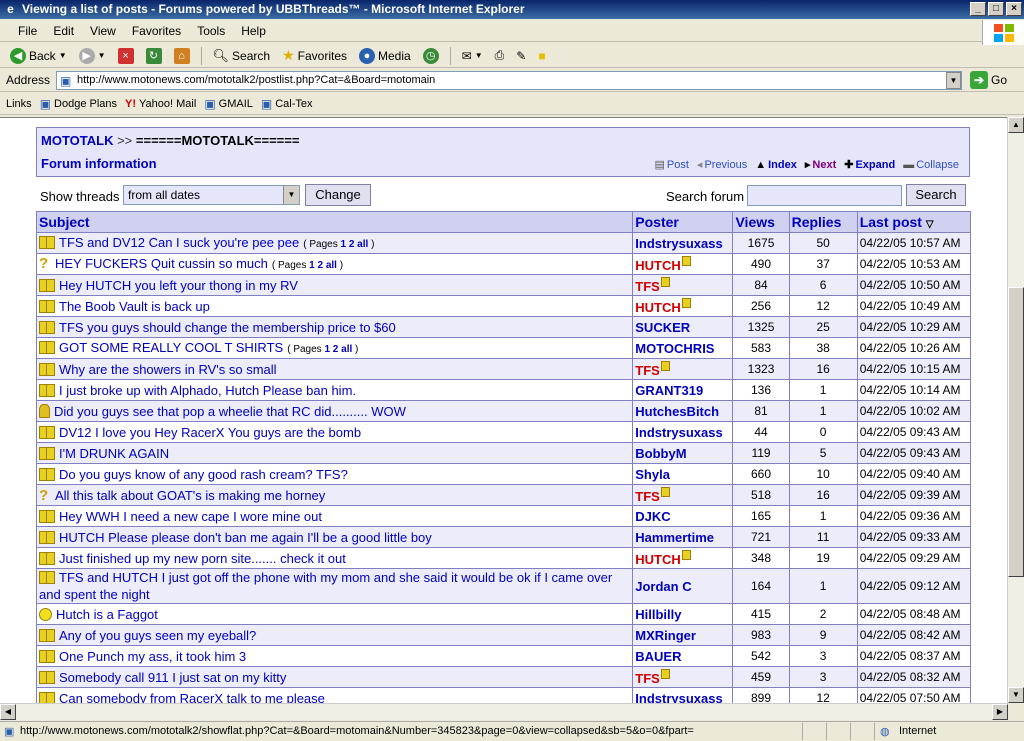  What do you see at coordinates (160, 104) in the screenshot?
I see `link-yahoo-mail: Y! Yahoo! Mail` at bounding box center [160, 104].